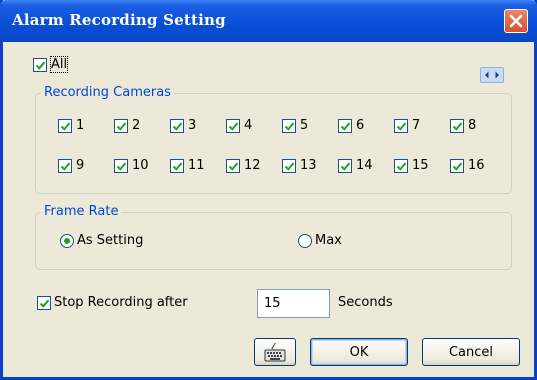 This screenshot has height=380, width=537. What do you see at coordinates (107, 92) in the screenshot?
I see `recording-cameras-title: Recording Cameras` at bounding box center [107, 92].